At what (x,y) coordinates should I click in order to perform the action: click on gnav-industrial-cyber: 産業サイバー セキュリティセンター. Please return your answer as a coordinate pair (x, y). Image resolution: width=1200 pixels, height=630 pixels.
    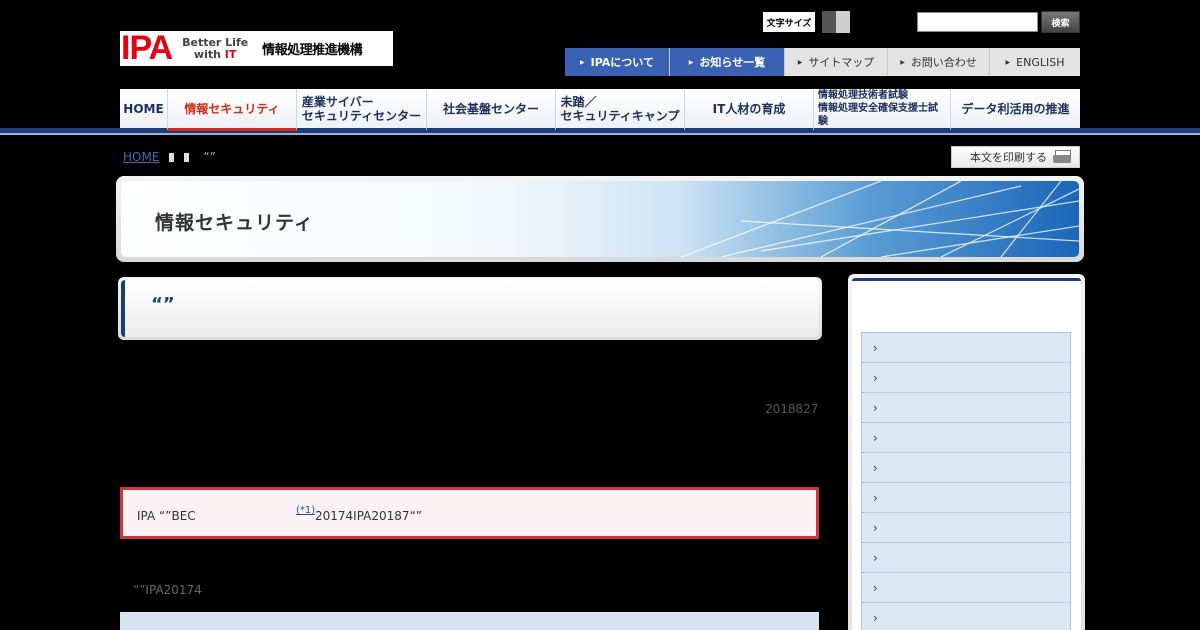
    Looking at the image, I should click on (362, 110).